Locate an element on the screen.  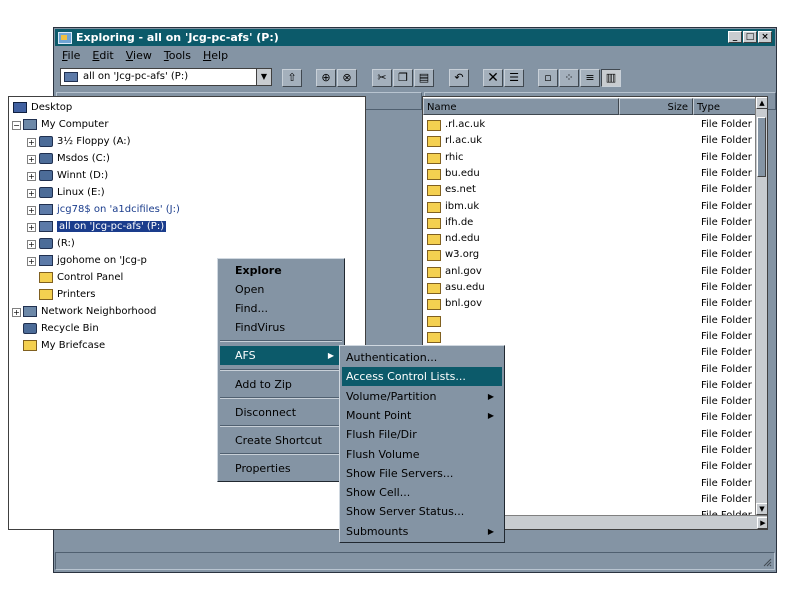
menu-item-explore: Explore is located at coordinates (281, 270).